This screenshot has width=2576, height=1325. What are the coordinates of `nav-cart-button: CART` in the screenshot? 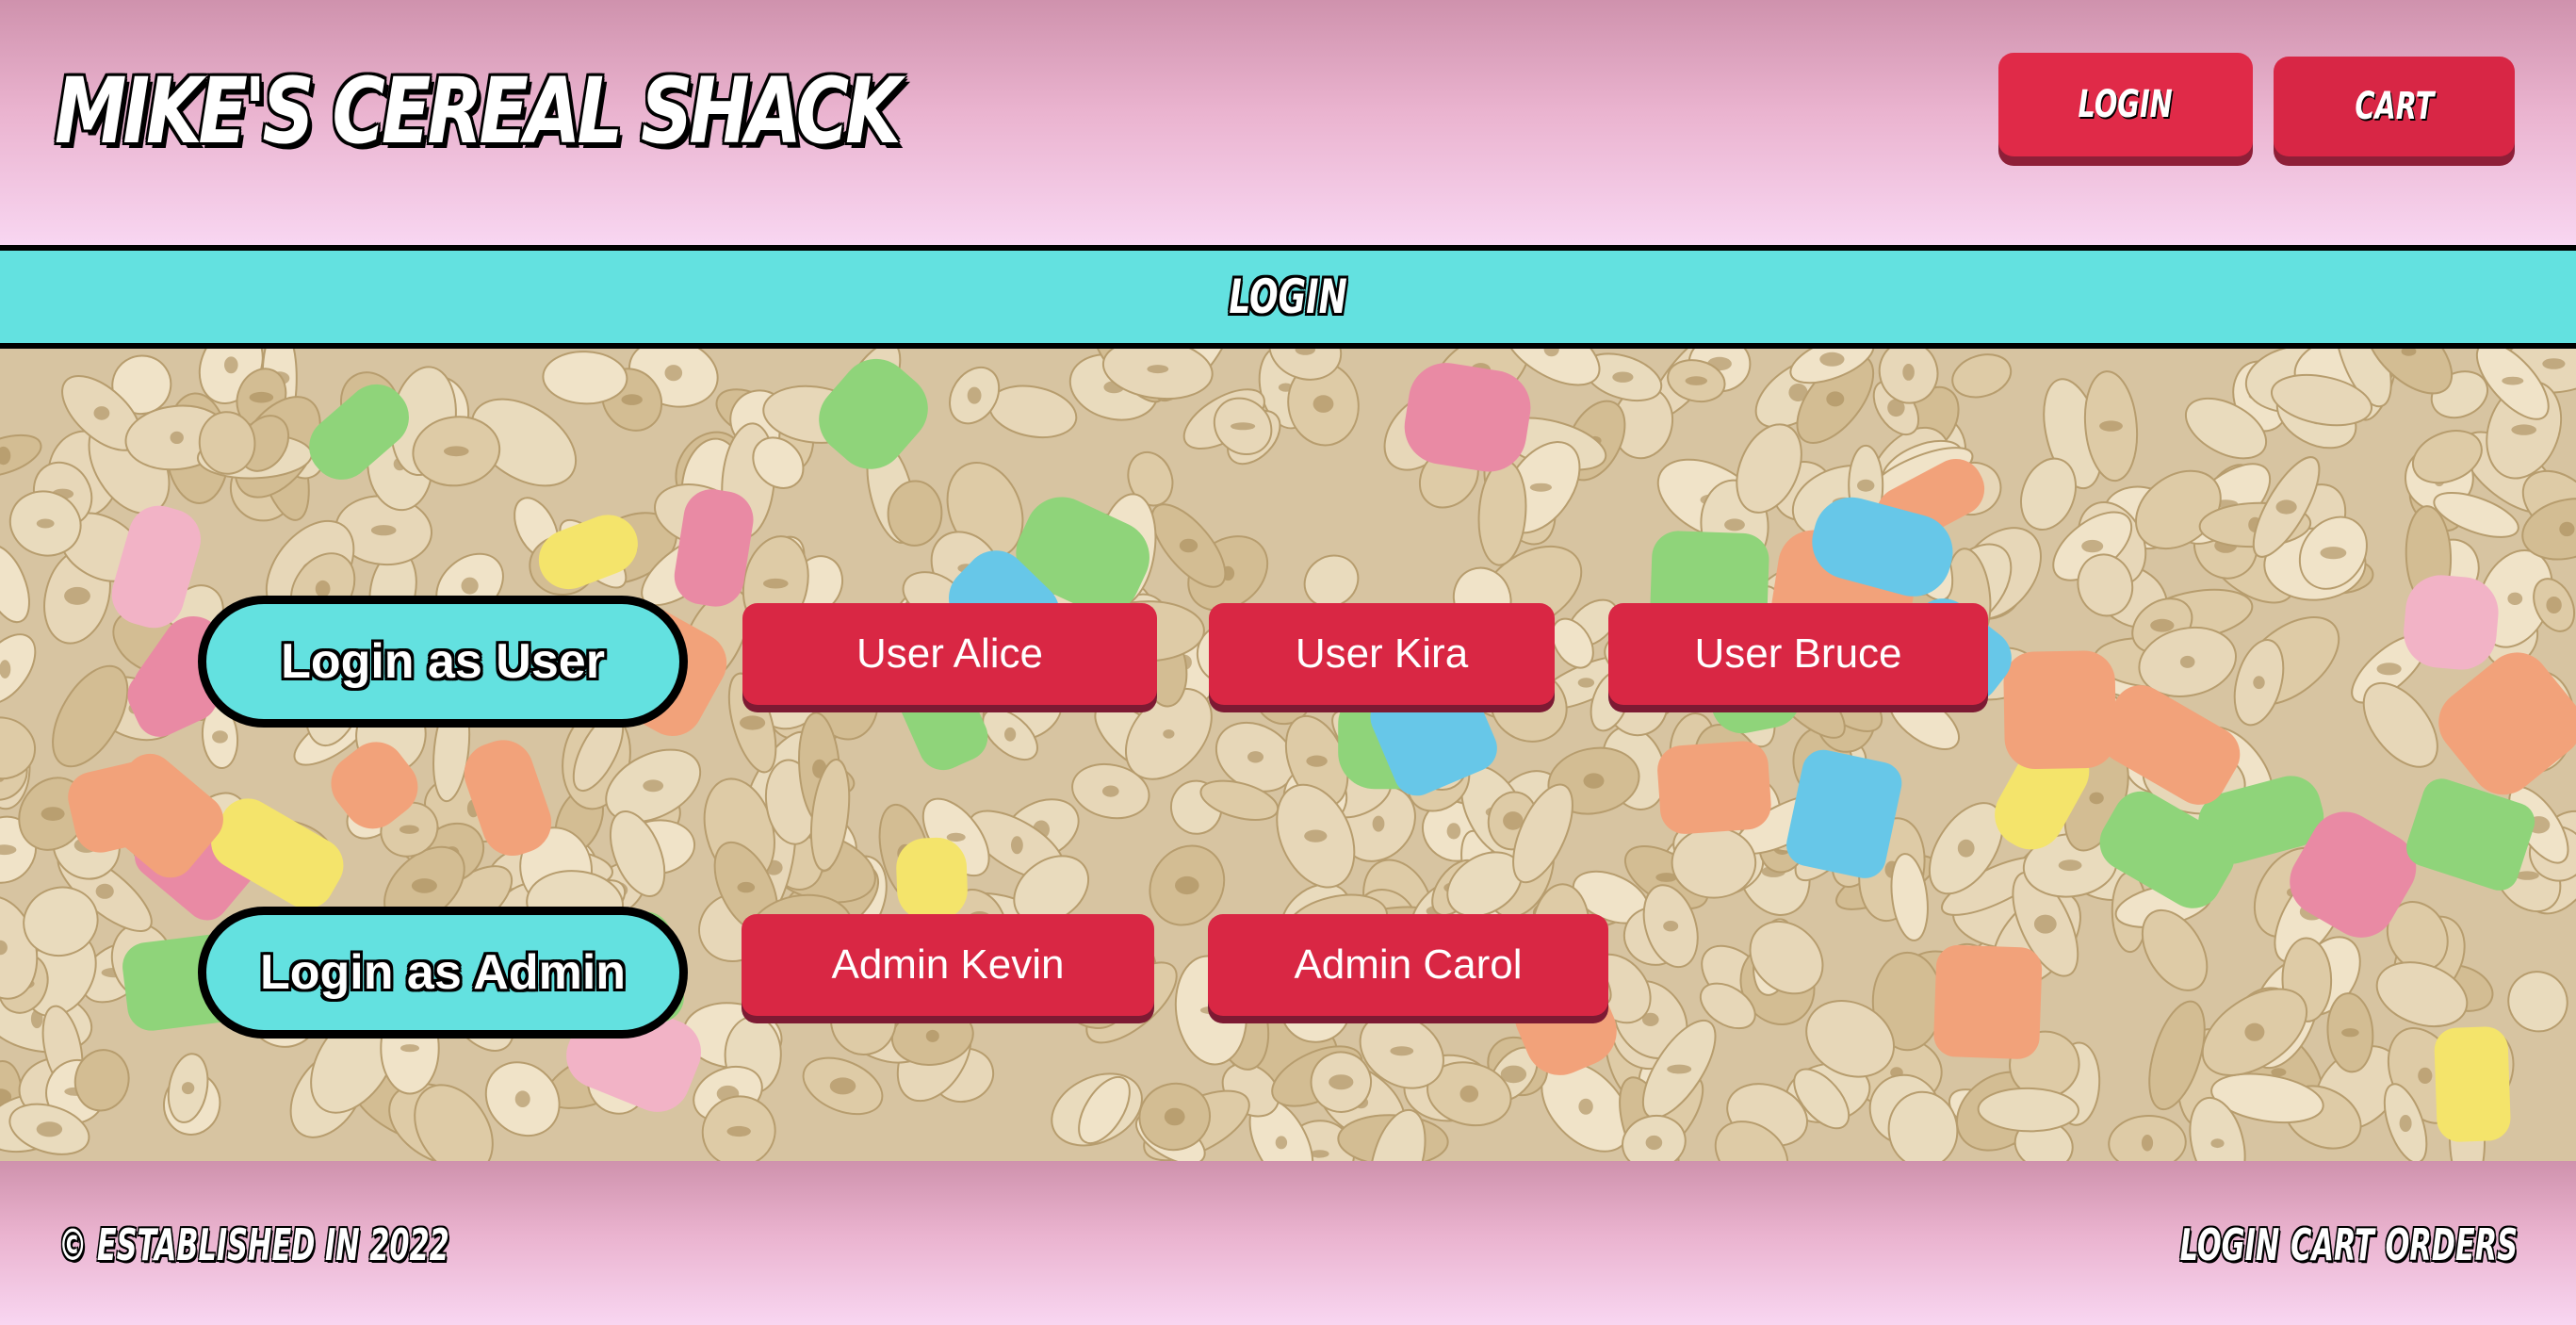 It's located at (2394, 107).